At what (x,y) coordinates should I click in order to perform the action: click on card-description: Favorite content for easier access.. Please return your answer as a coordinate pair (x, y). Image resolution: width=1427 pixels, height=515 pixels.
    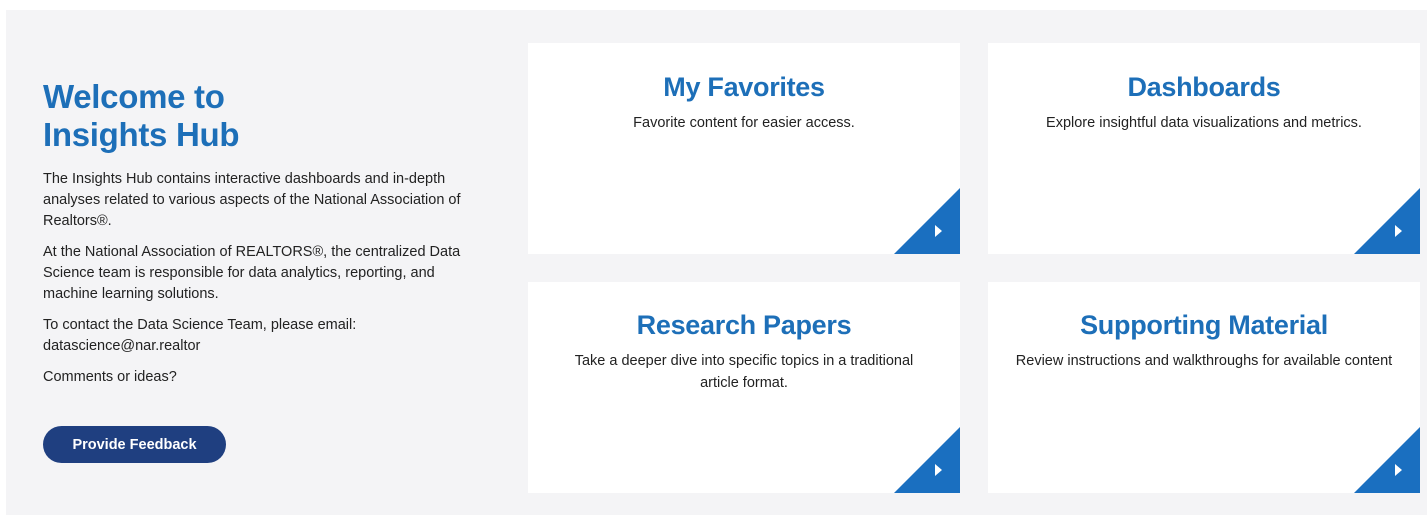
    Looking at the image, I should click on (744, 123).